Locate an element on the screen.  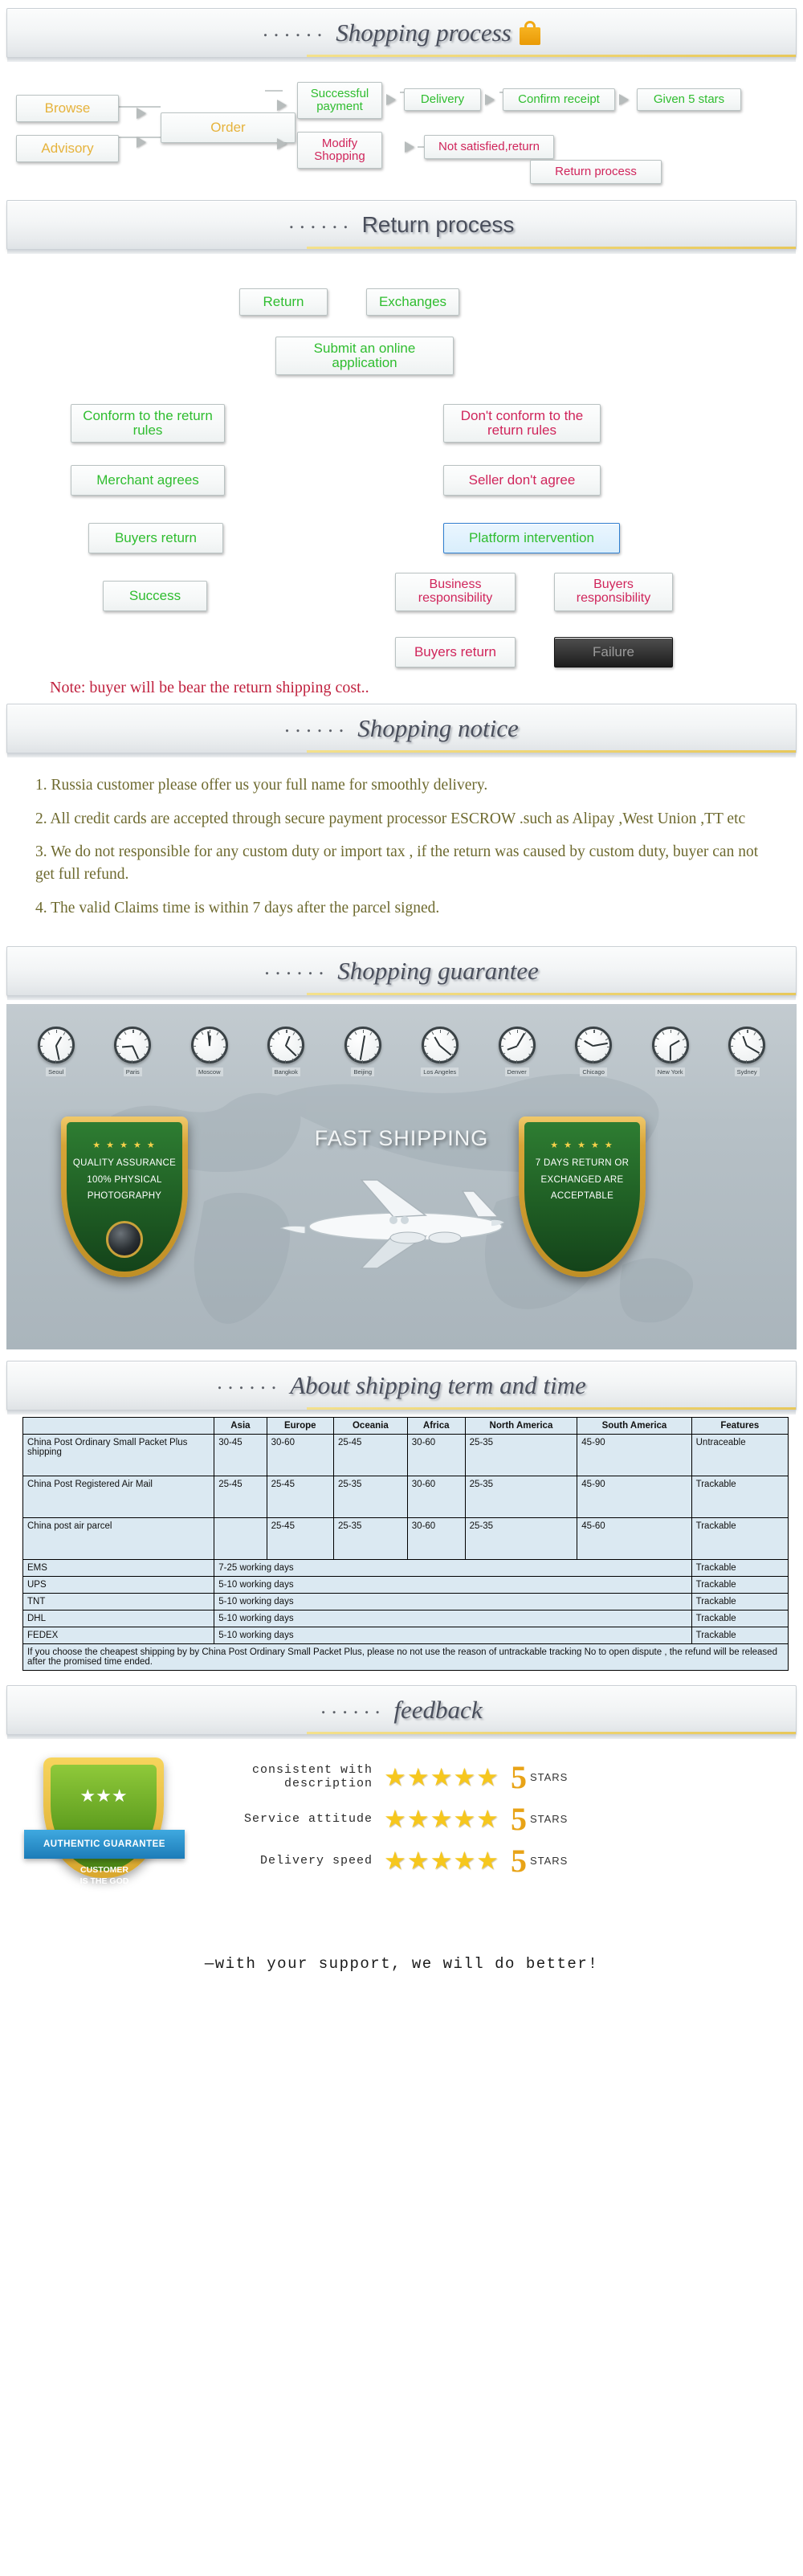
flow-box-given-5-stars: Given 5 stars is located at coordinates (689, 99).